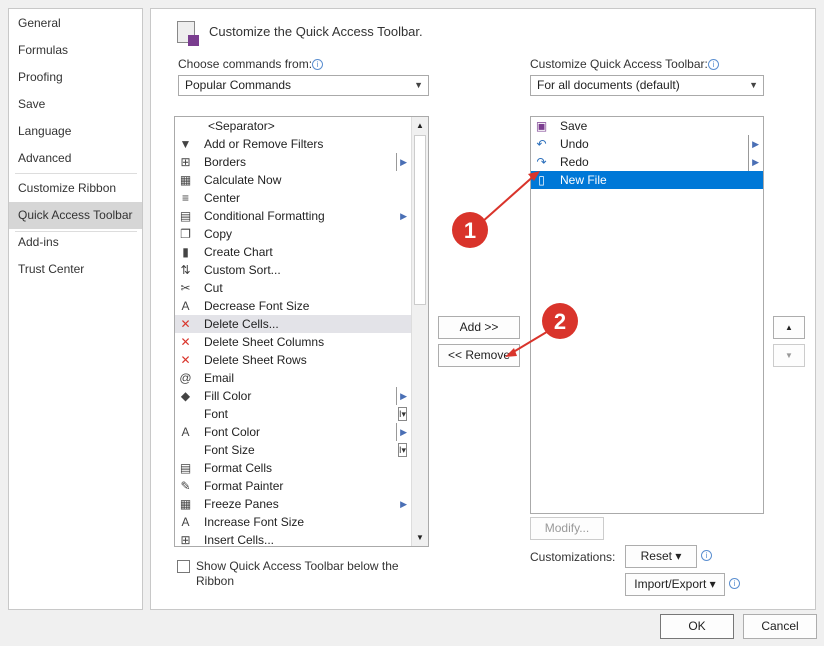  Describe the element at coordinates (697, 626) in the screenshot. I see `ok-button: OK` at that location.